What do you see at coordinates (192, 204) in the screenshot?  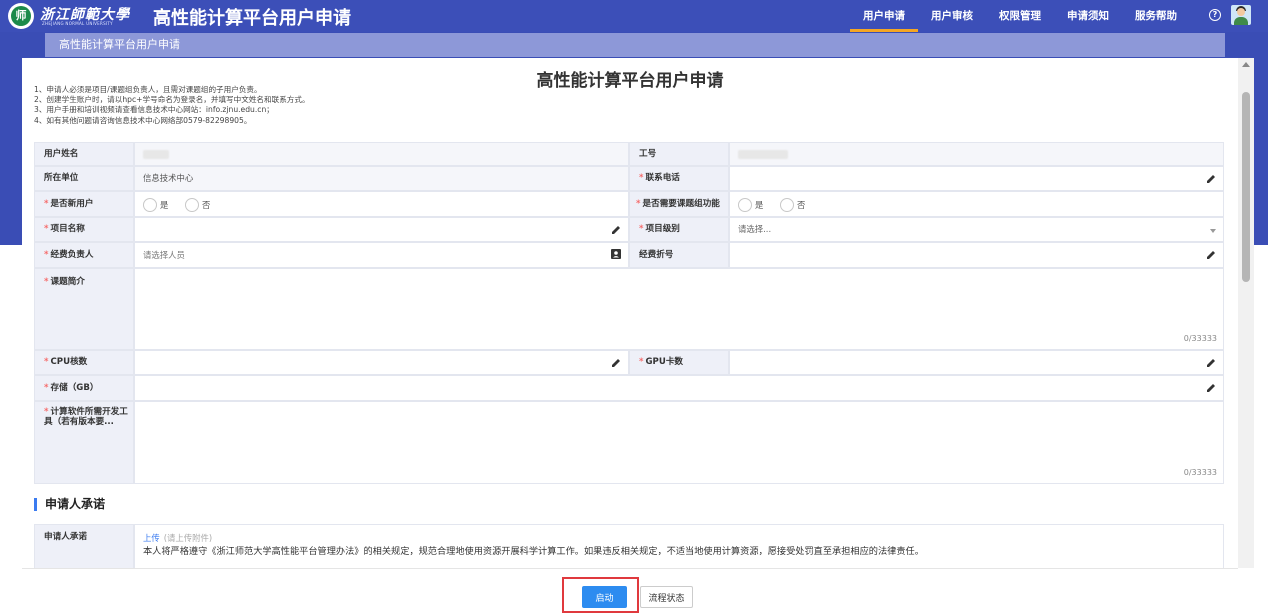 I see `new-user-no-radio` at bounding box center [192, 204].